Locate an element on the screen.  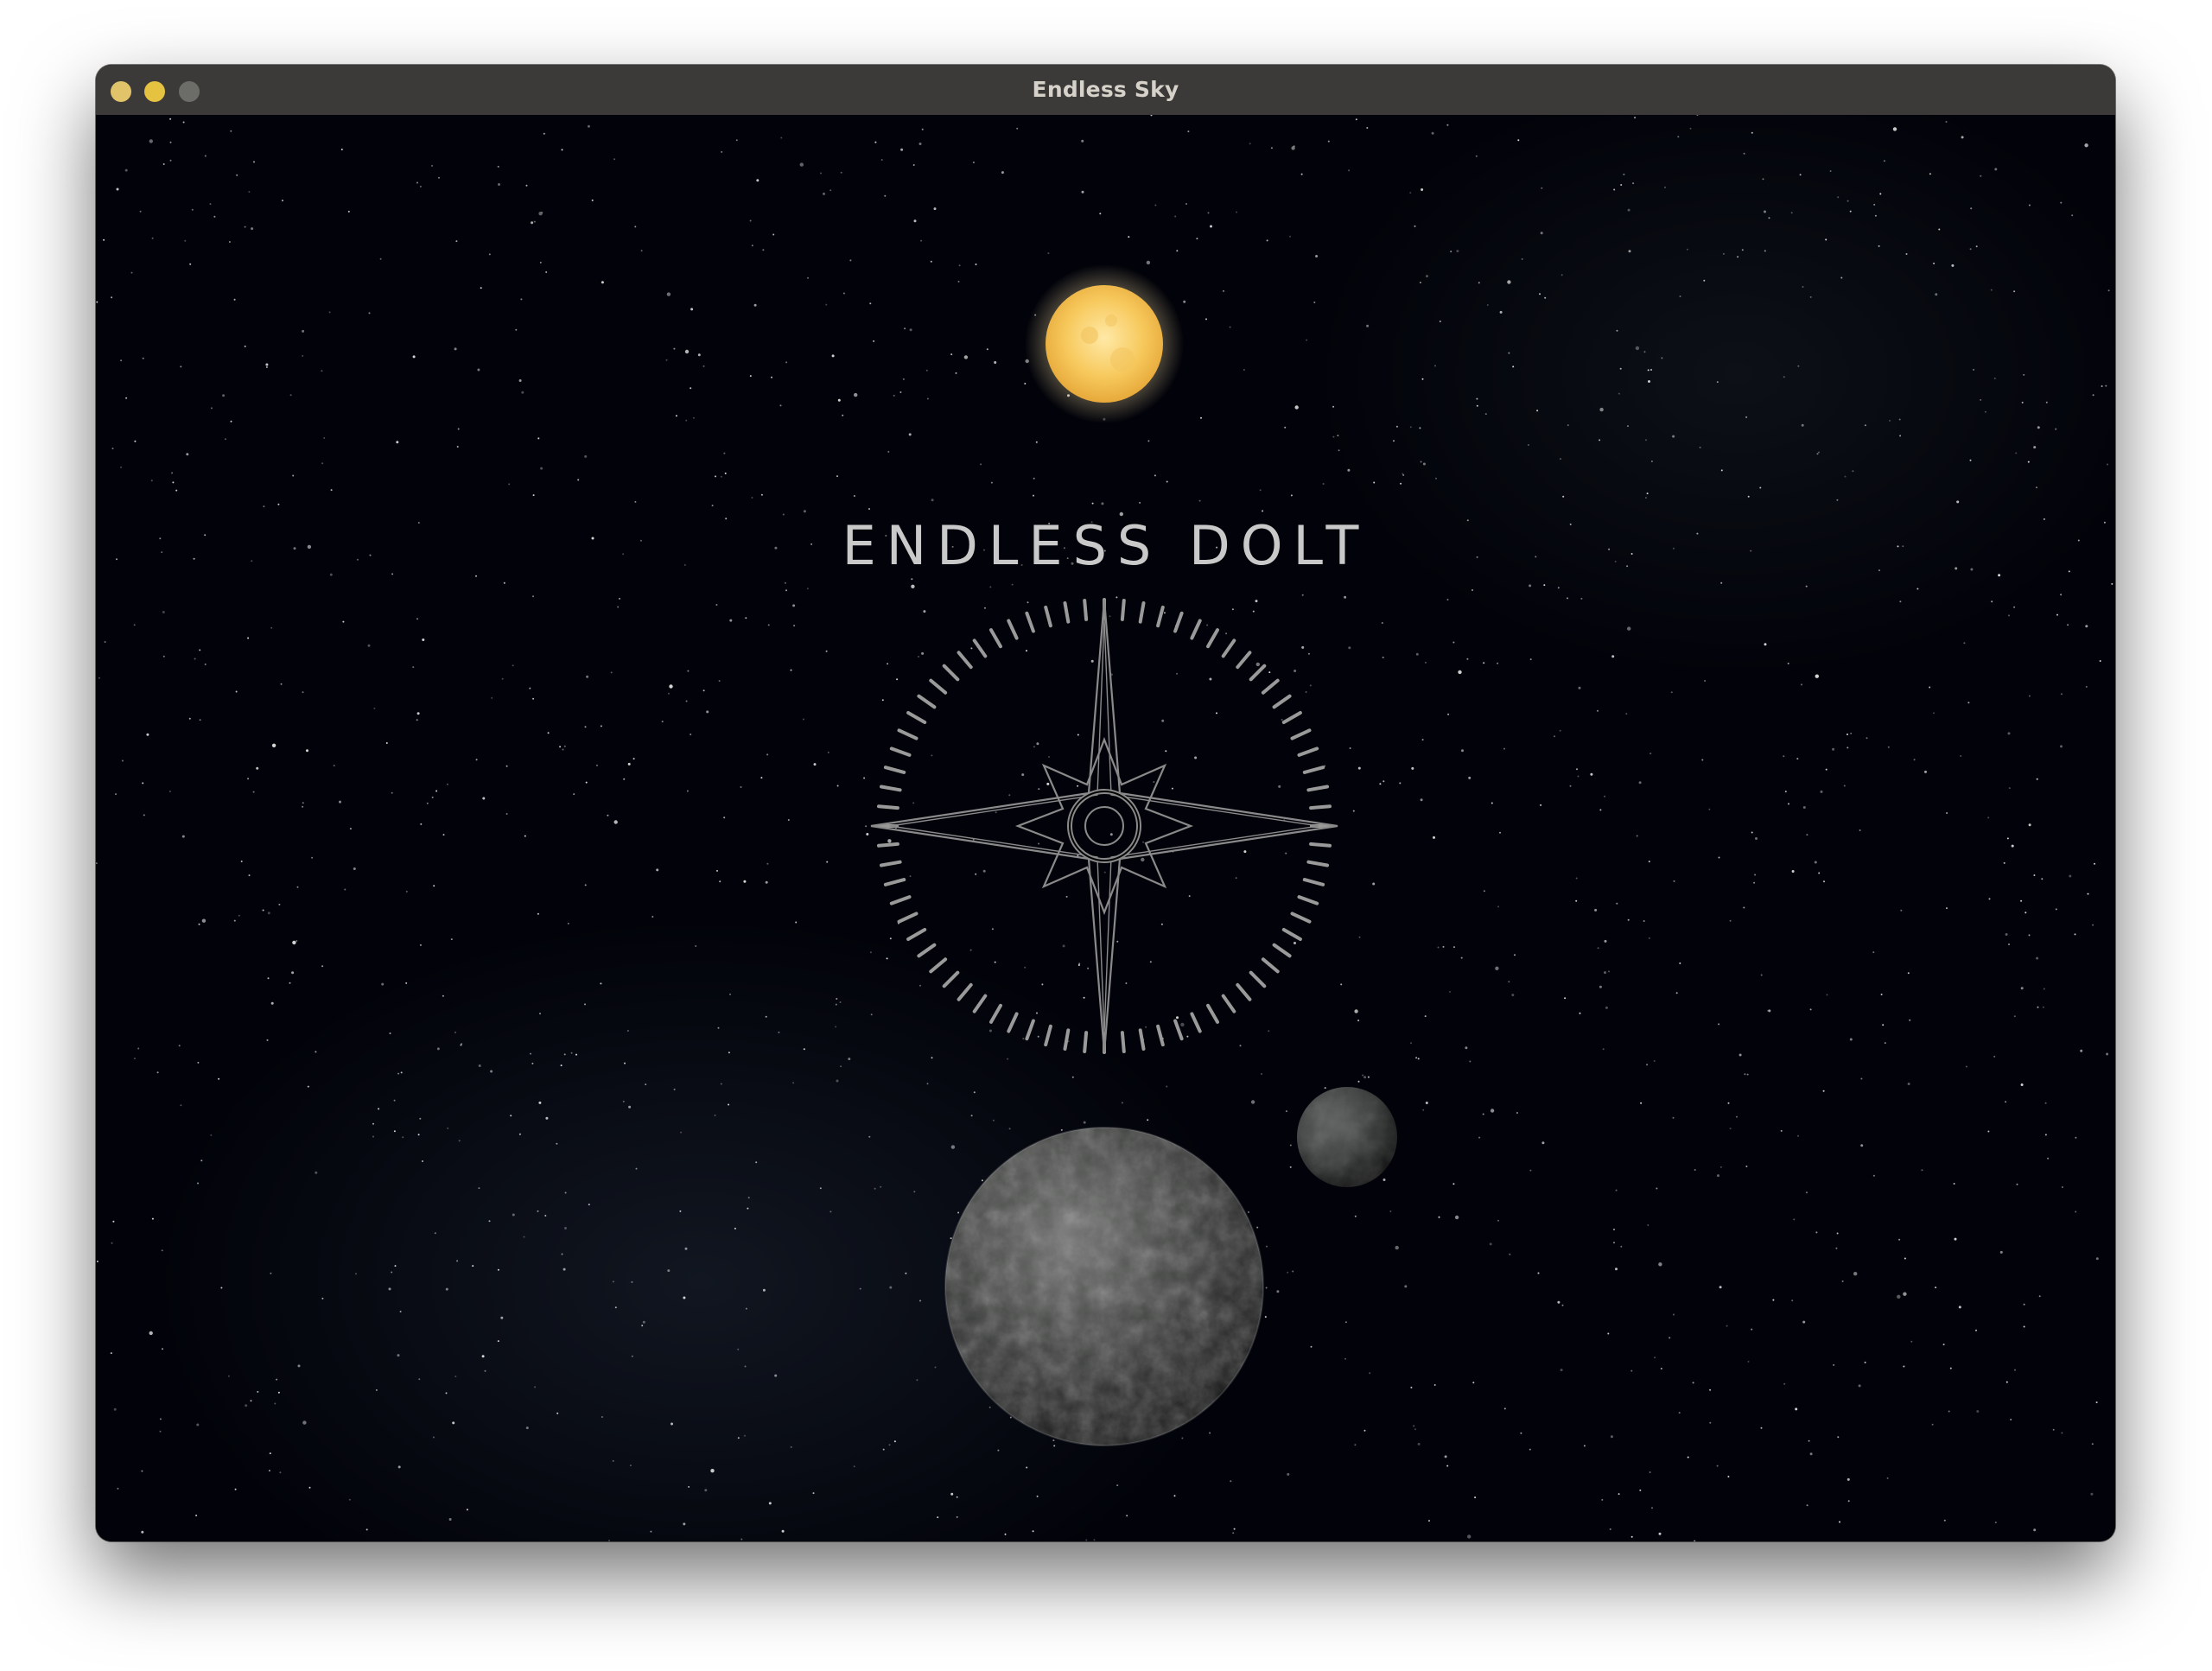
window-title: Endless Sky is located at coordinates (1105, 89).